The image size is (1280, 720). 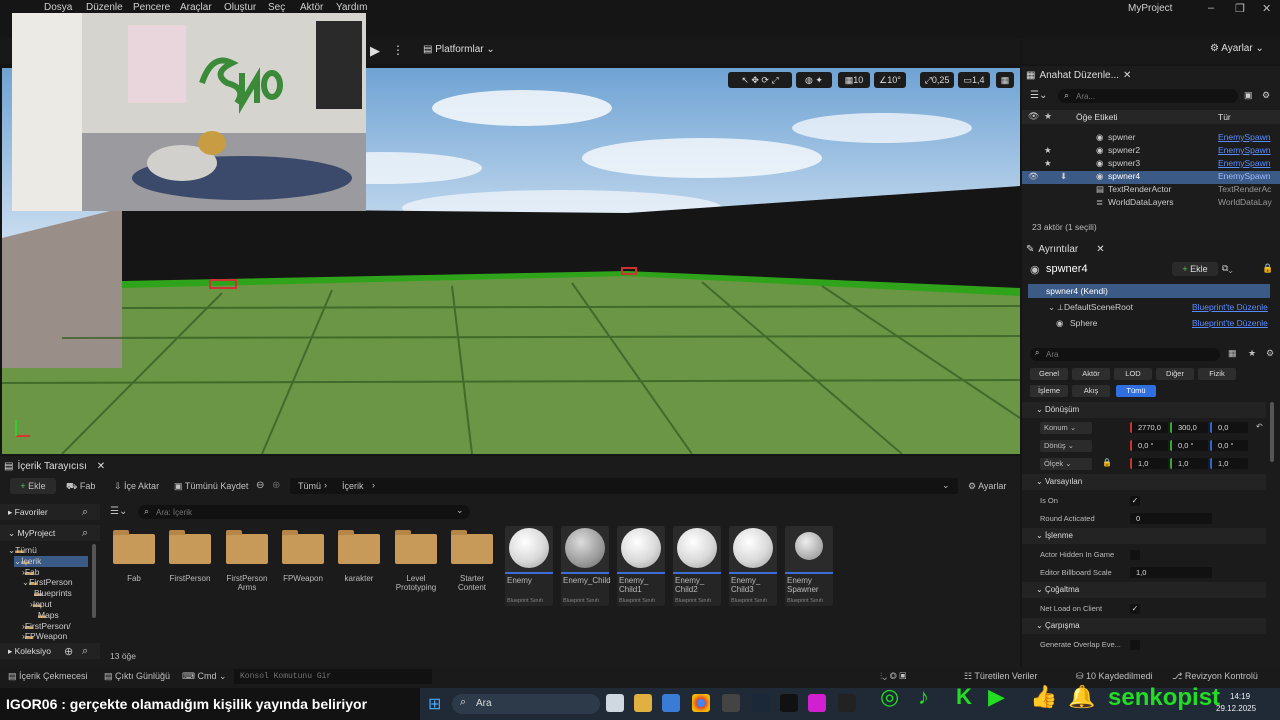 What do you see at coordinates (987, 486) in the screenshot?
I see `content-settings-button: ⚙ Ayarlar` at bounding box center [987, 486].